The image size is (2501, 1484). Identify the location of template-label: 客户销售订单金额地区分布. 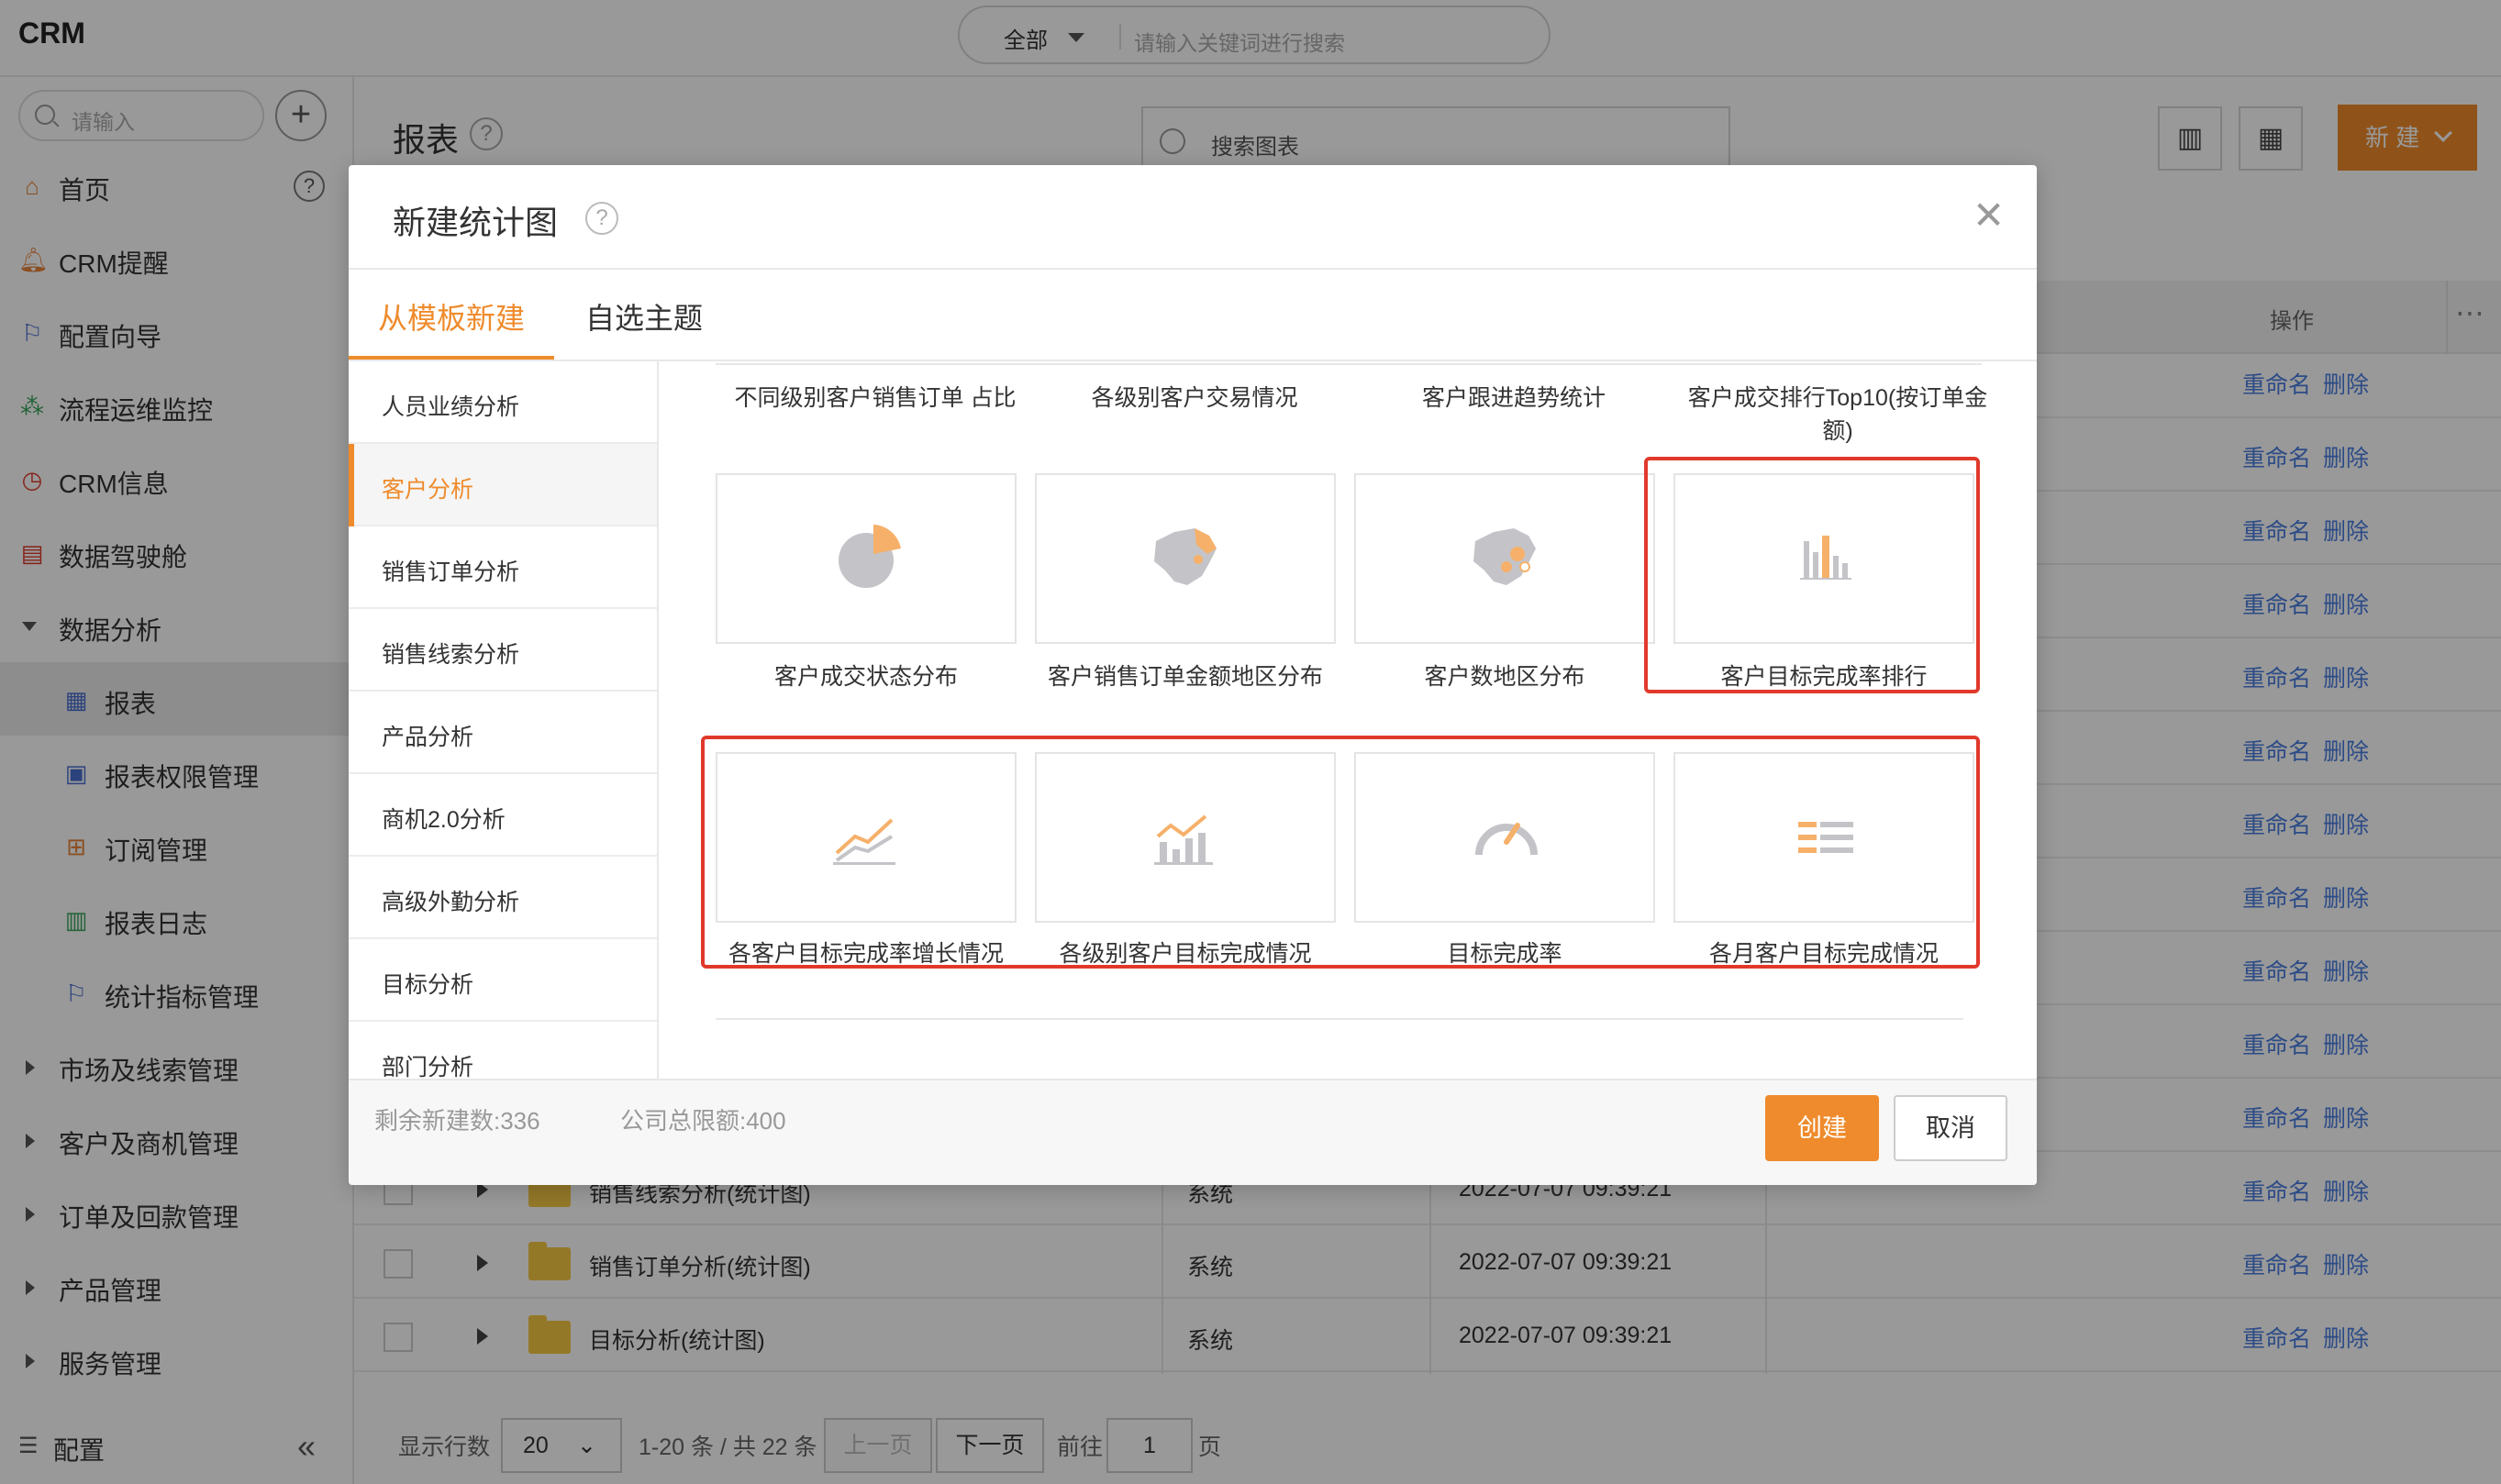
(1186, 676).